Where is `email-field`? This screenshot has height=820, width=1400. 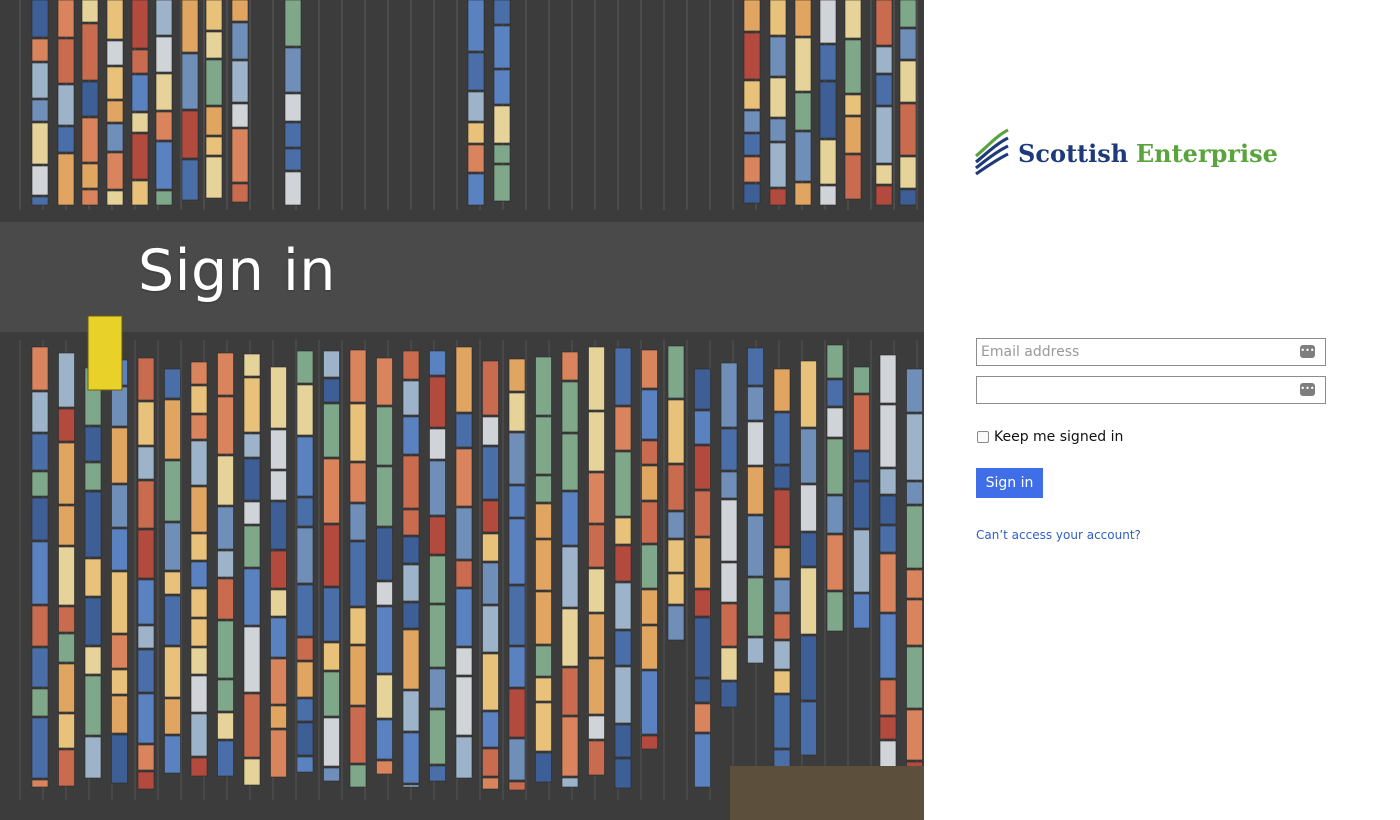
email-field is located at coordinates (1151, 352).